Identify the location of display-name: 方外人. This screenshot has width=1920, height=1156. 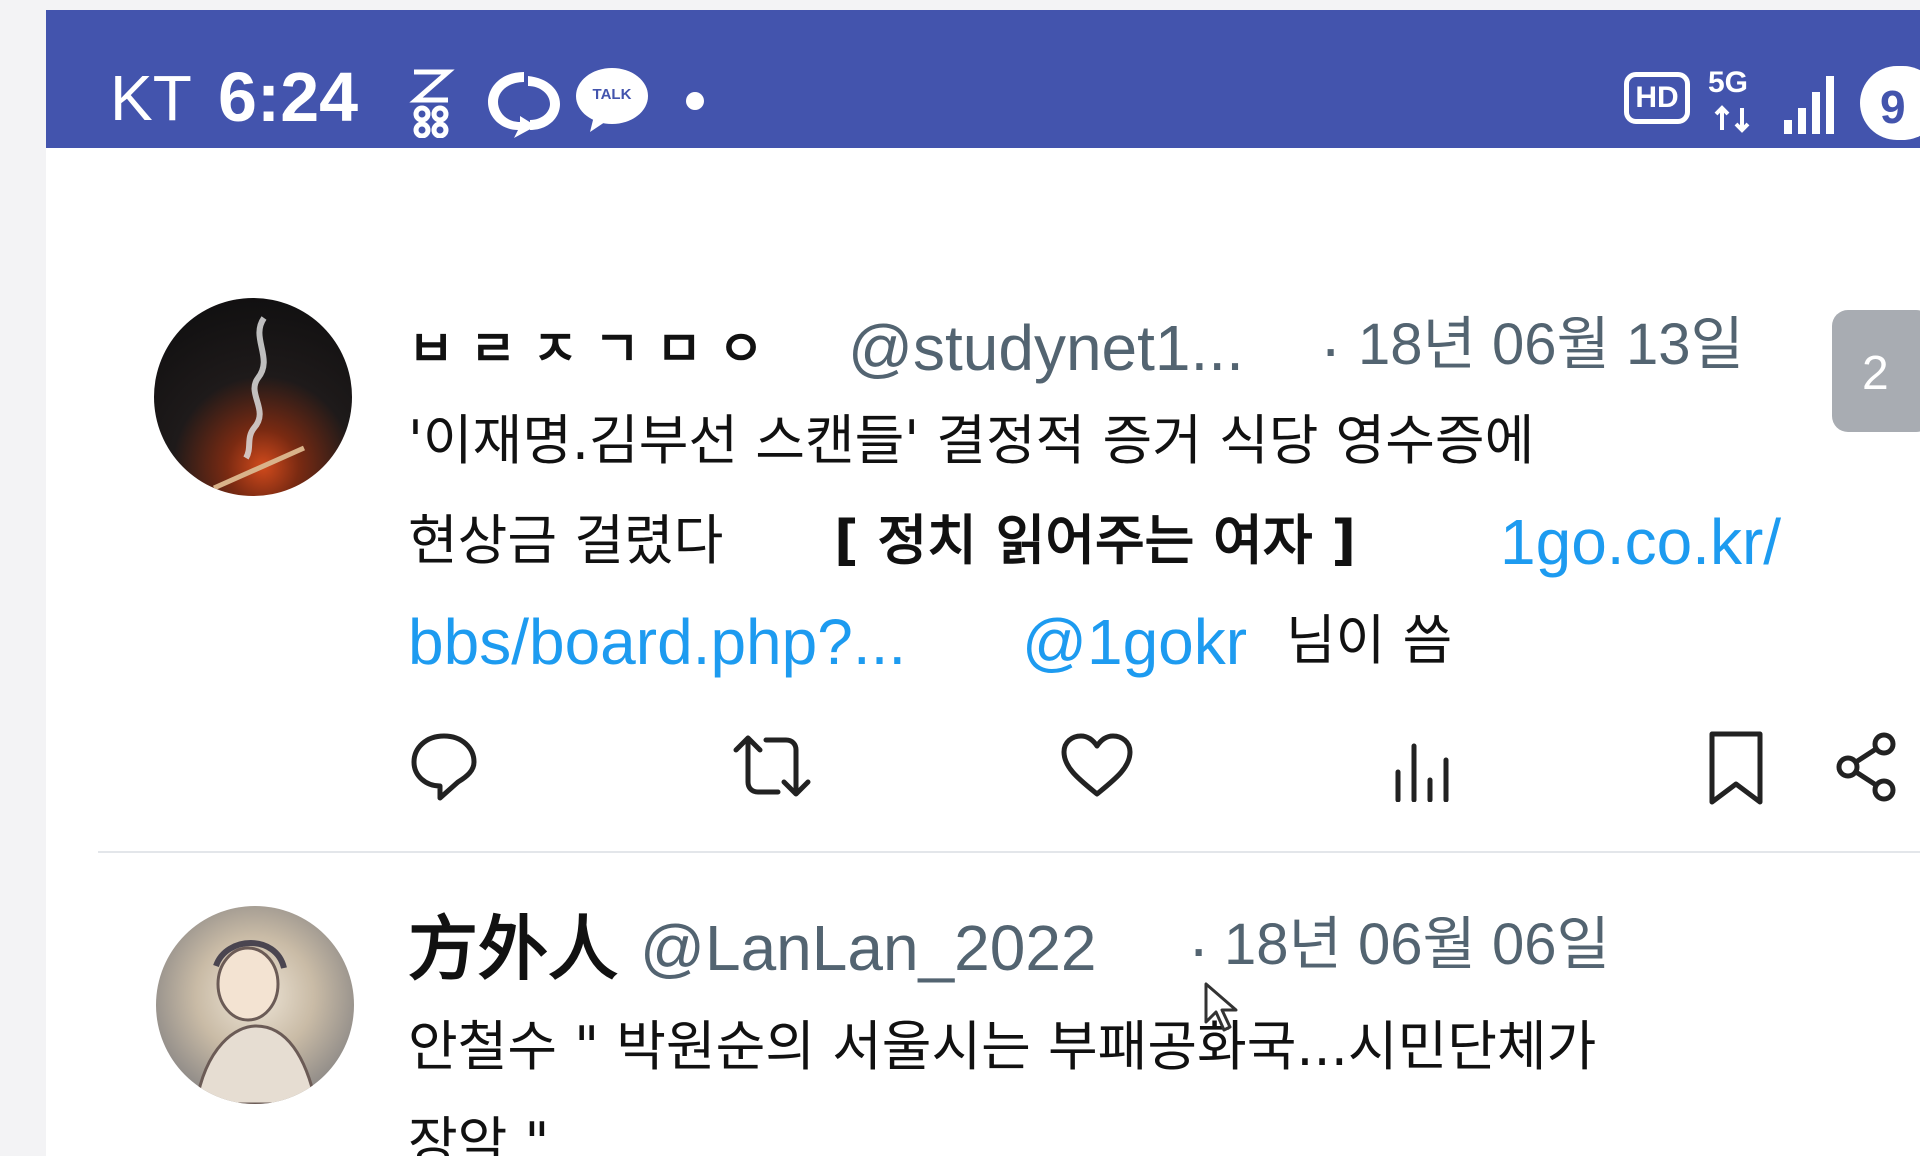
(513, 949).